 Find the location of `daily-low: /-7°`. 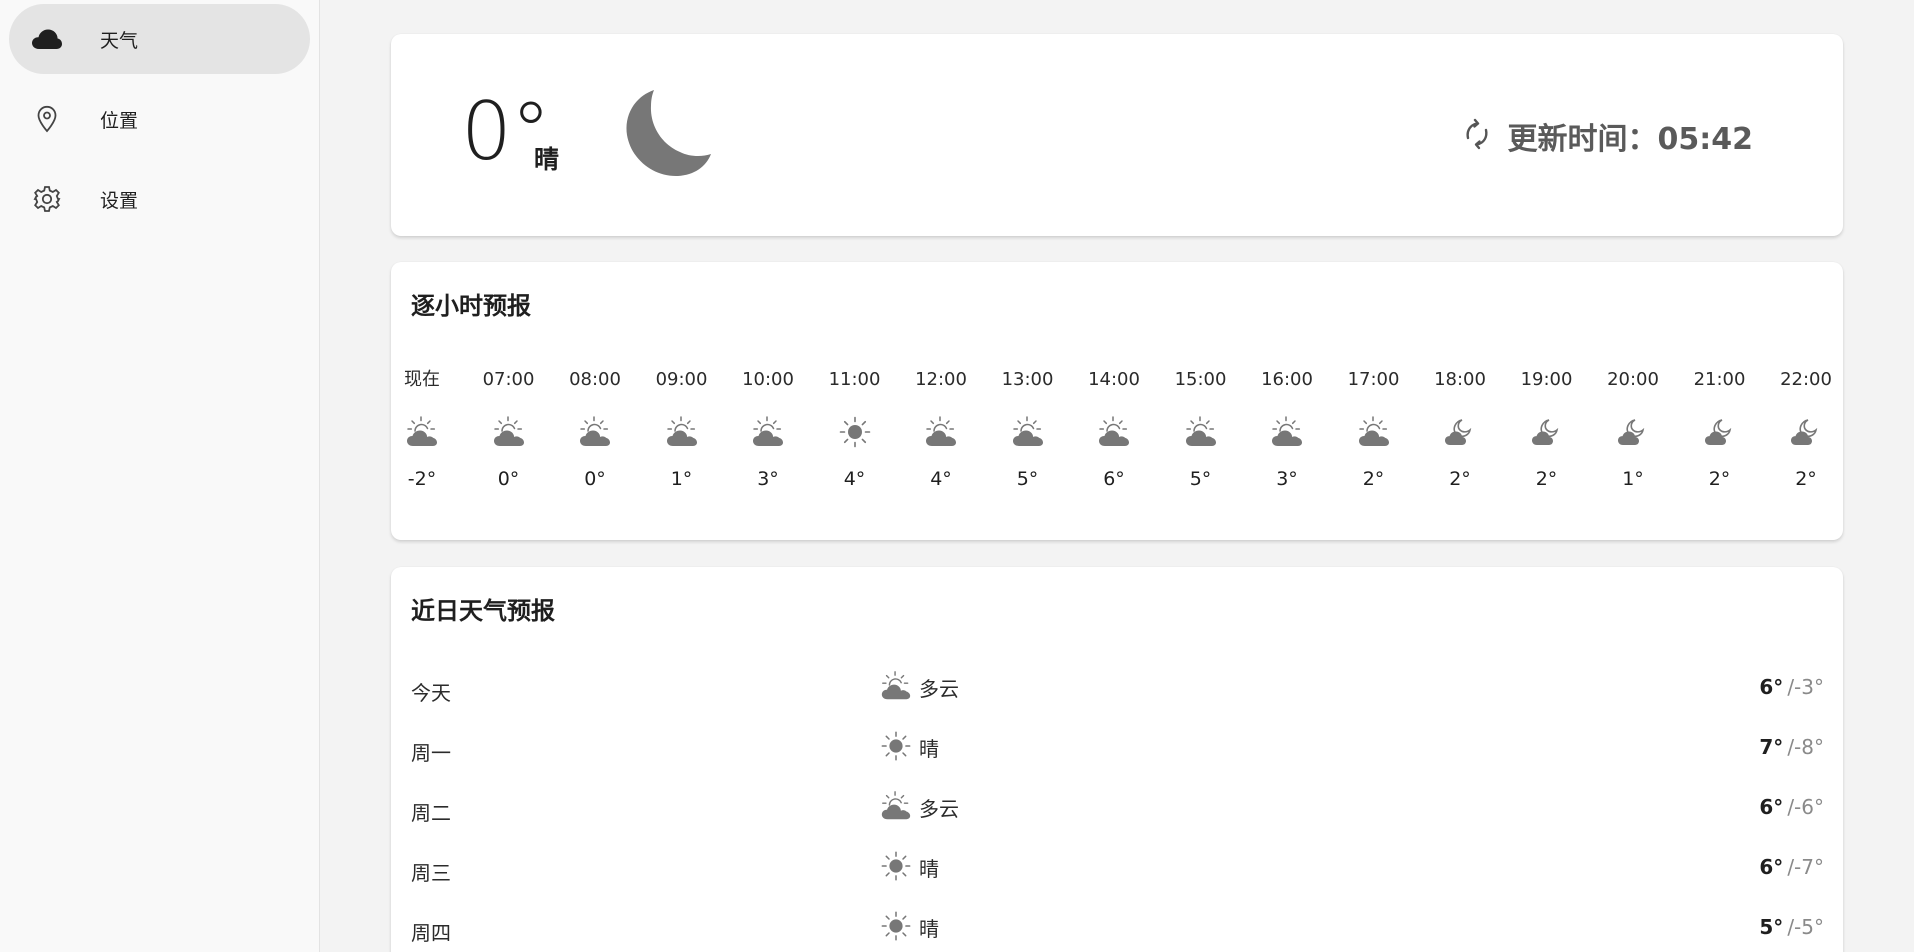

daily-low: /-7° is located at coordinates (1805, 867).